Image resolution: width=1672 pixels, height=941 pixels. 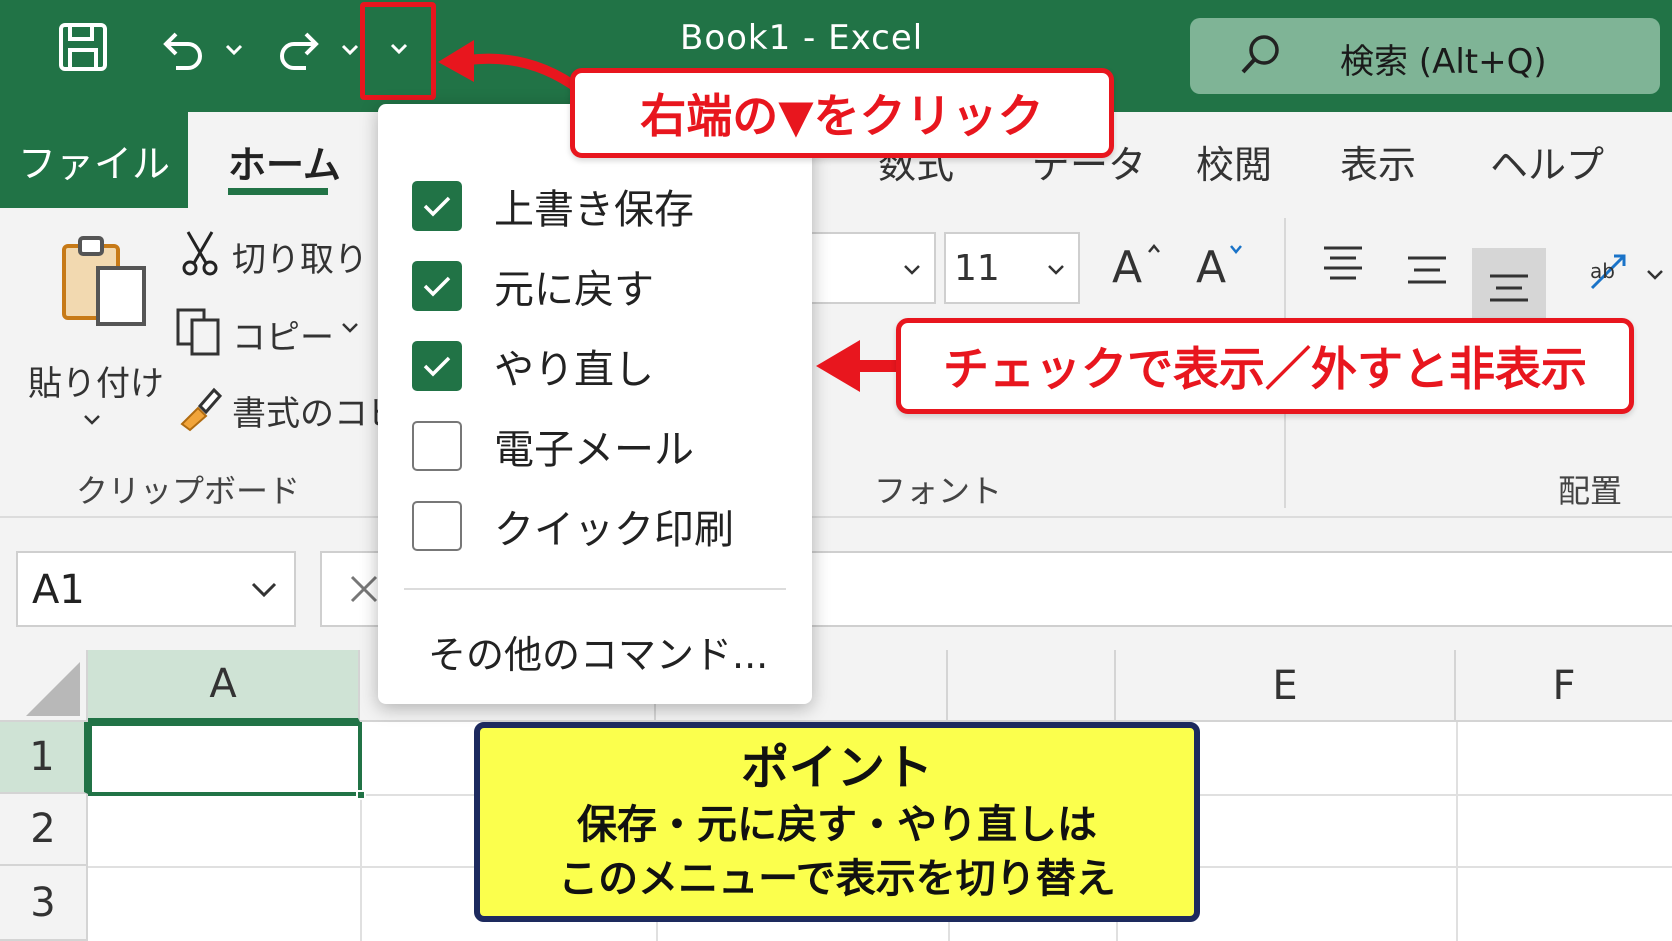 I want to click on column-header-d, so click(x=1032, y=686).